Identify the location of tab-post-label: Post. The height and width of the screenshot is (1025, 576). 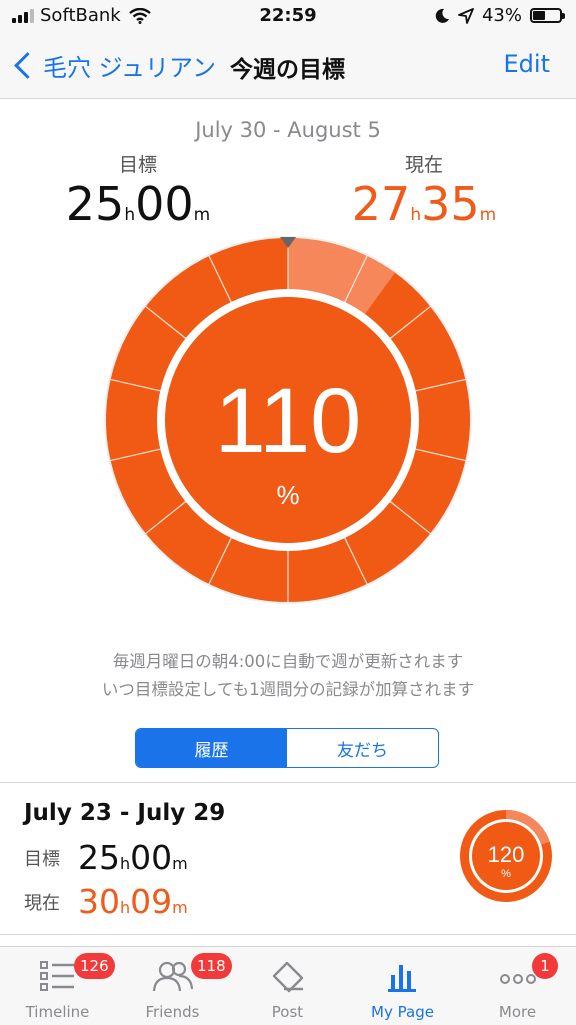
(287, 1012).